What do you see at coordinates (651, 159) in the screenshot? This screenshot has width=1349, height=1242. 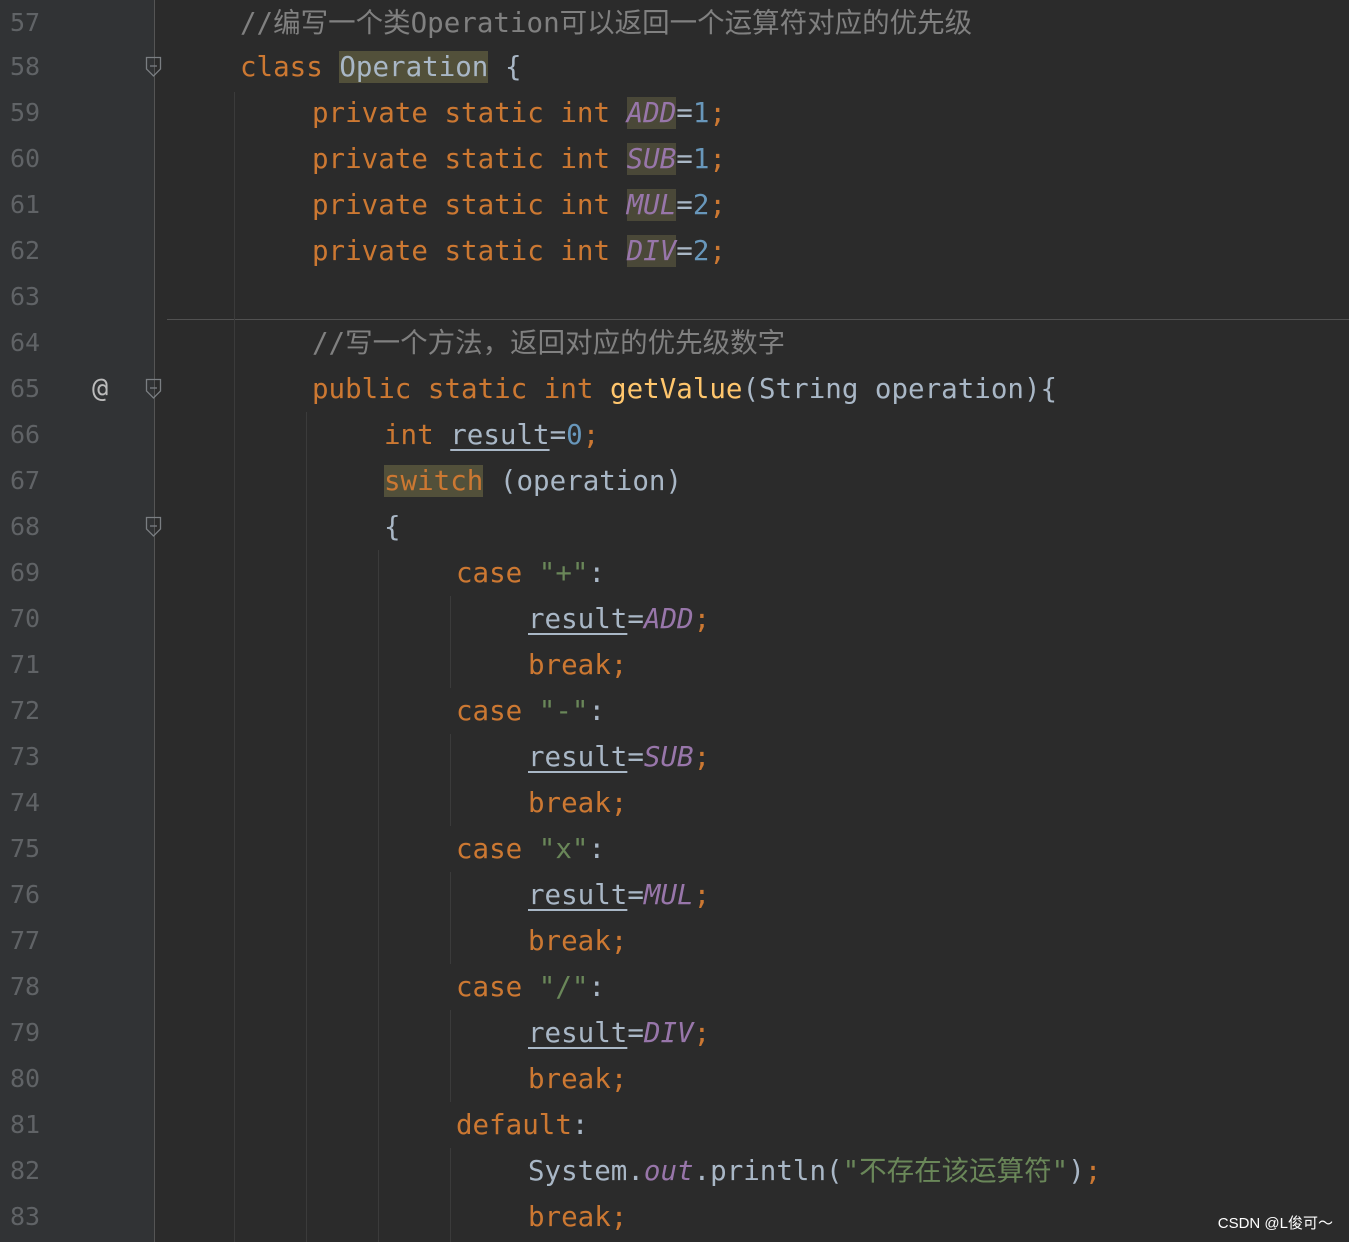 I see `field-name: SUB` at bounding box center [651, 159].